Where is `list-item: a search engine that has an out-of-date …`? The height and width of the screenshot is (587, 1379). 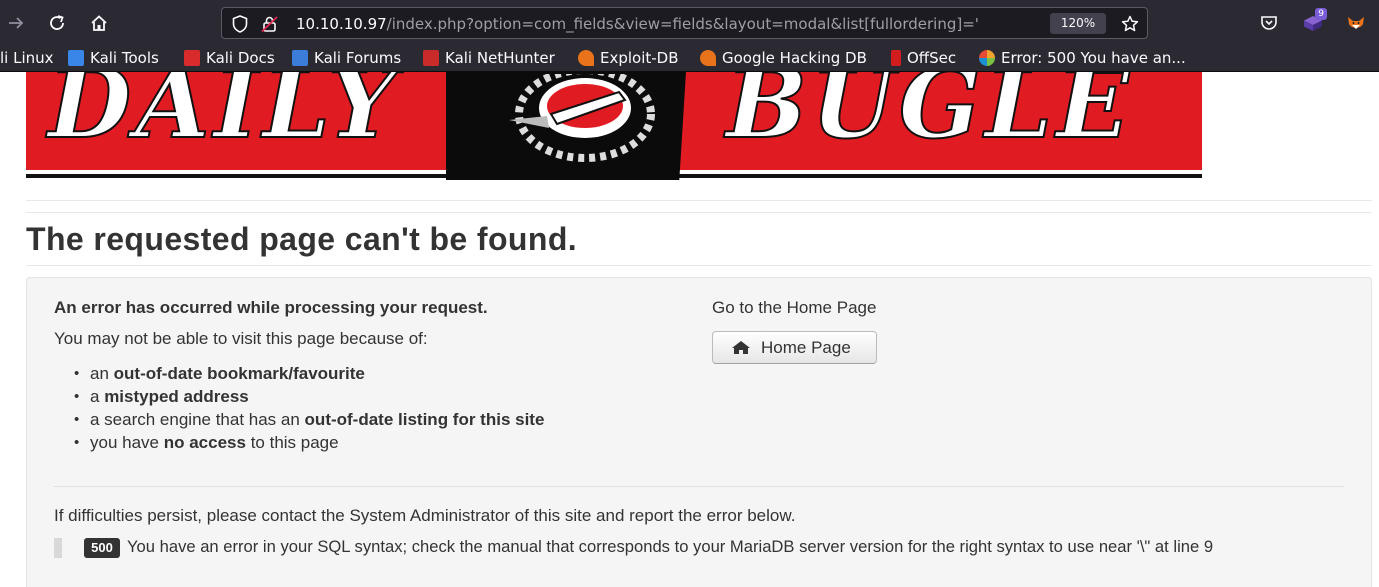
list-item: a search engine that has an out-of-date … is located at coordinates (309, 419).